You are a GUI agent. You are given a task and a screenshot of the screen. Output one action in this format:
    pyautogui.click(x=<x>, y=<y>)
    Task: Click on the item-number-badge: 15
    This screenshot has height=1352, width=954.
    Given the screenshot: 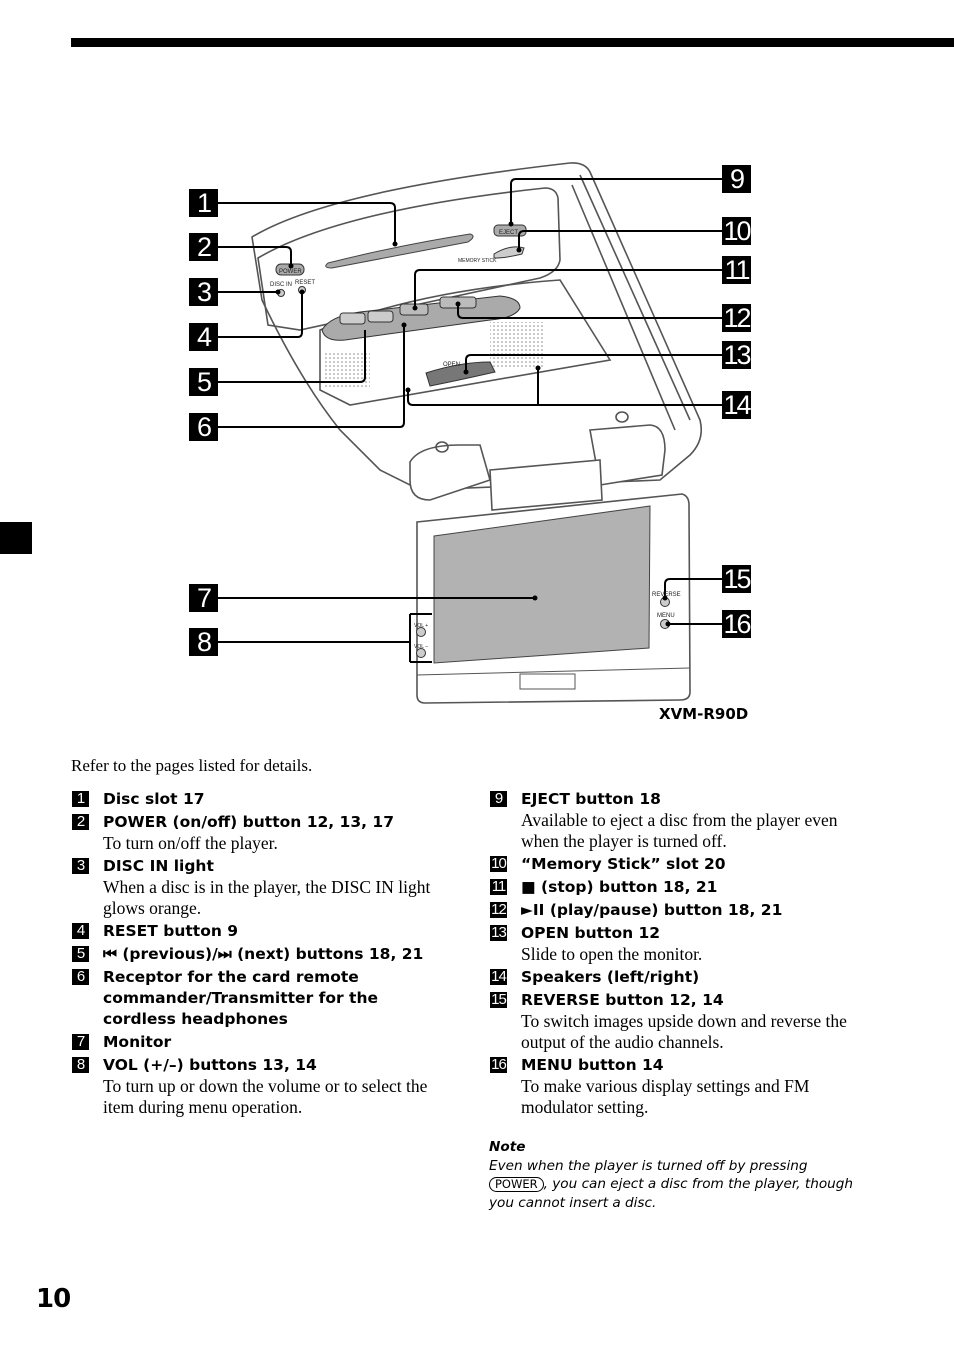 What is the action you would take?
    pyautogui.click(x=498, y=999)
    